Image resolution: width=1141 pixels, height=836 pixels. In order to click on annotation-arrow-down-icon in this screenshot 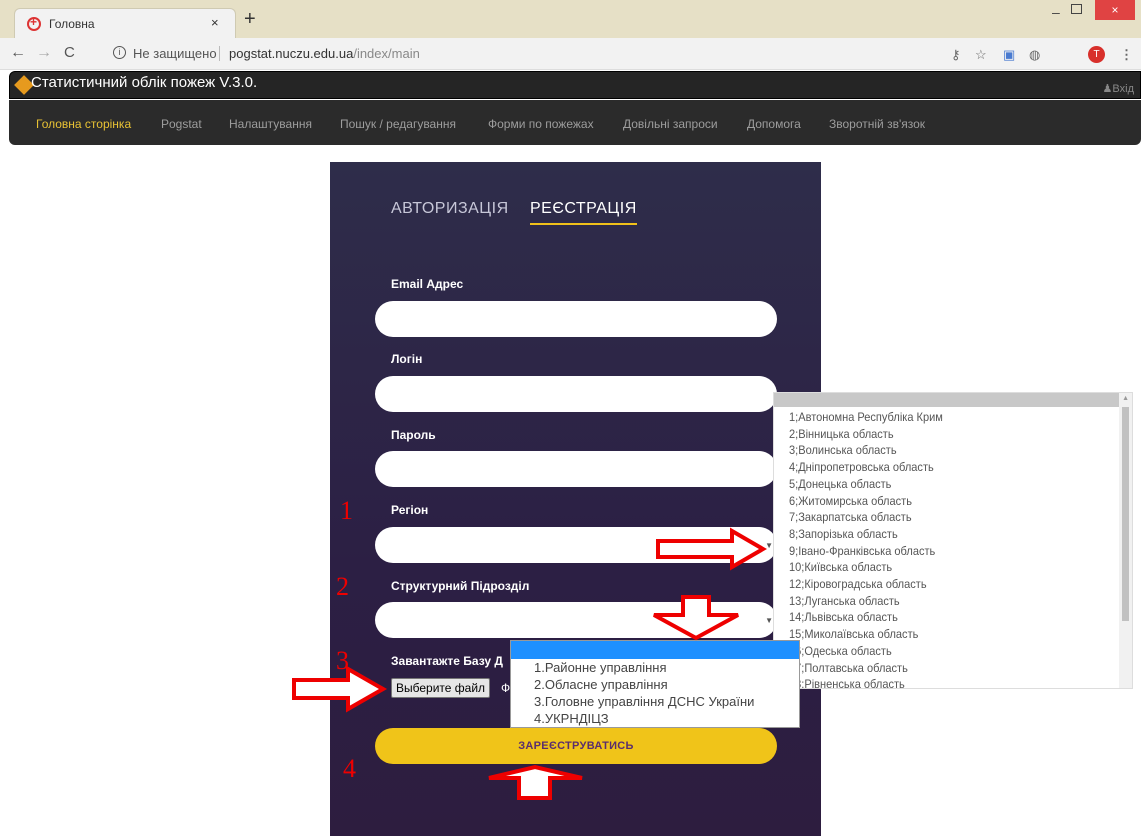, I will do `click(696, 618)`.